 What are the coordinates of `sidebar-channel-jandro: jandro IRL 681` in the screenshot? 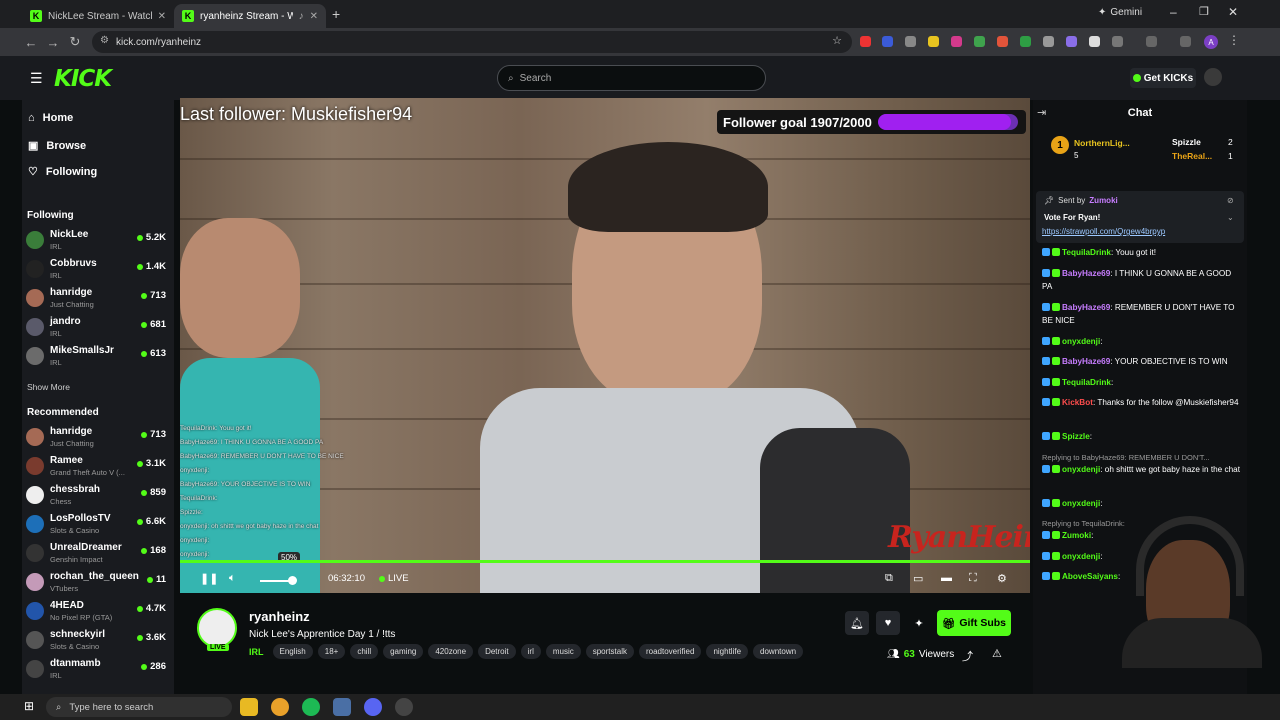 It's located at (98, 328).